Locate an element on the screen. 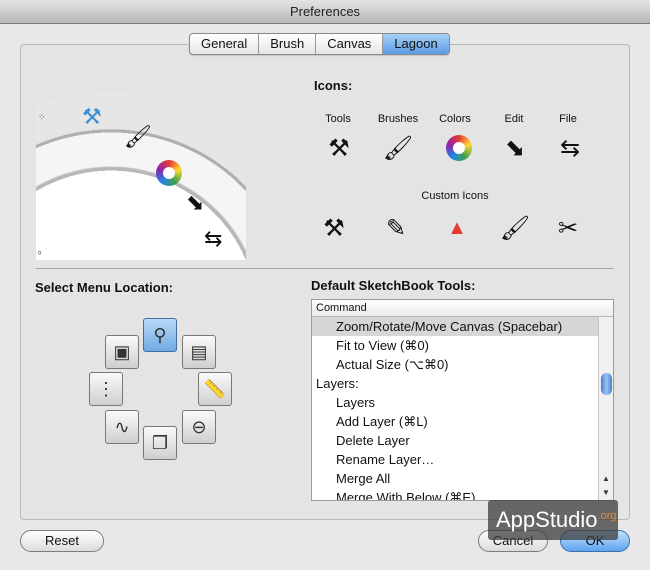 This screenshot has width=650, height=570. custom-pencil-icon: ✎ is located at coordinates (396, 228).